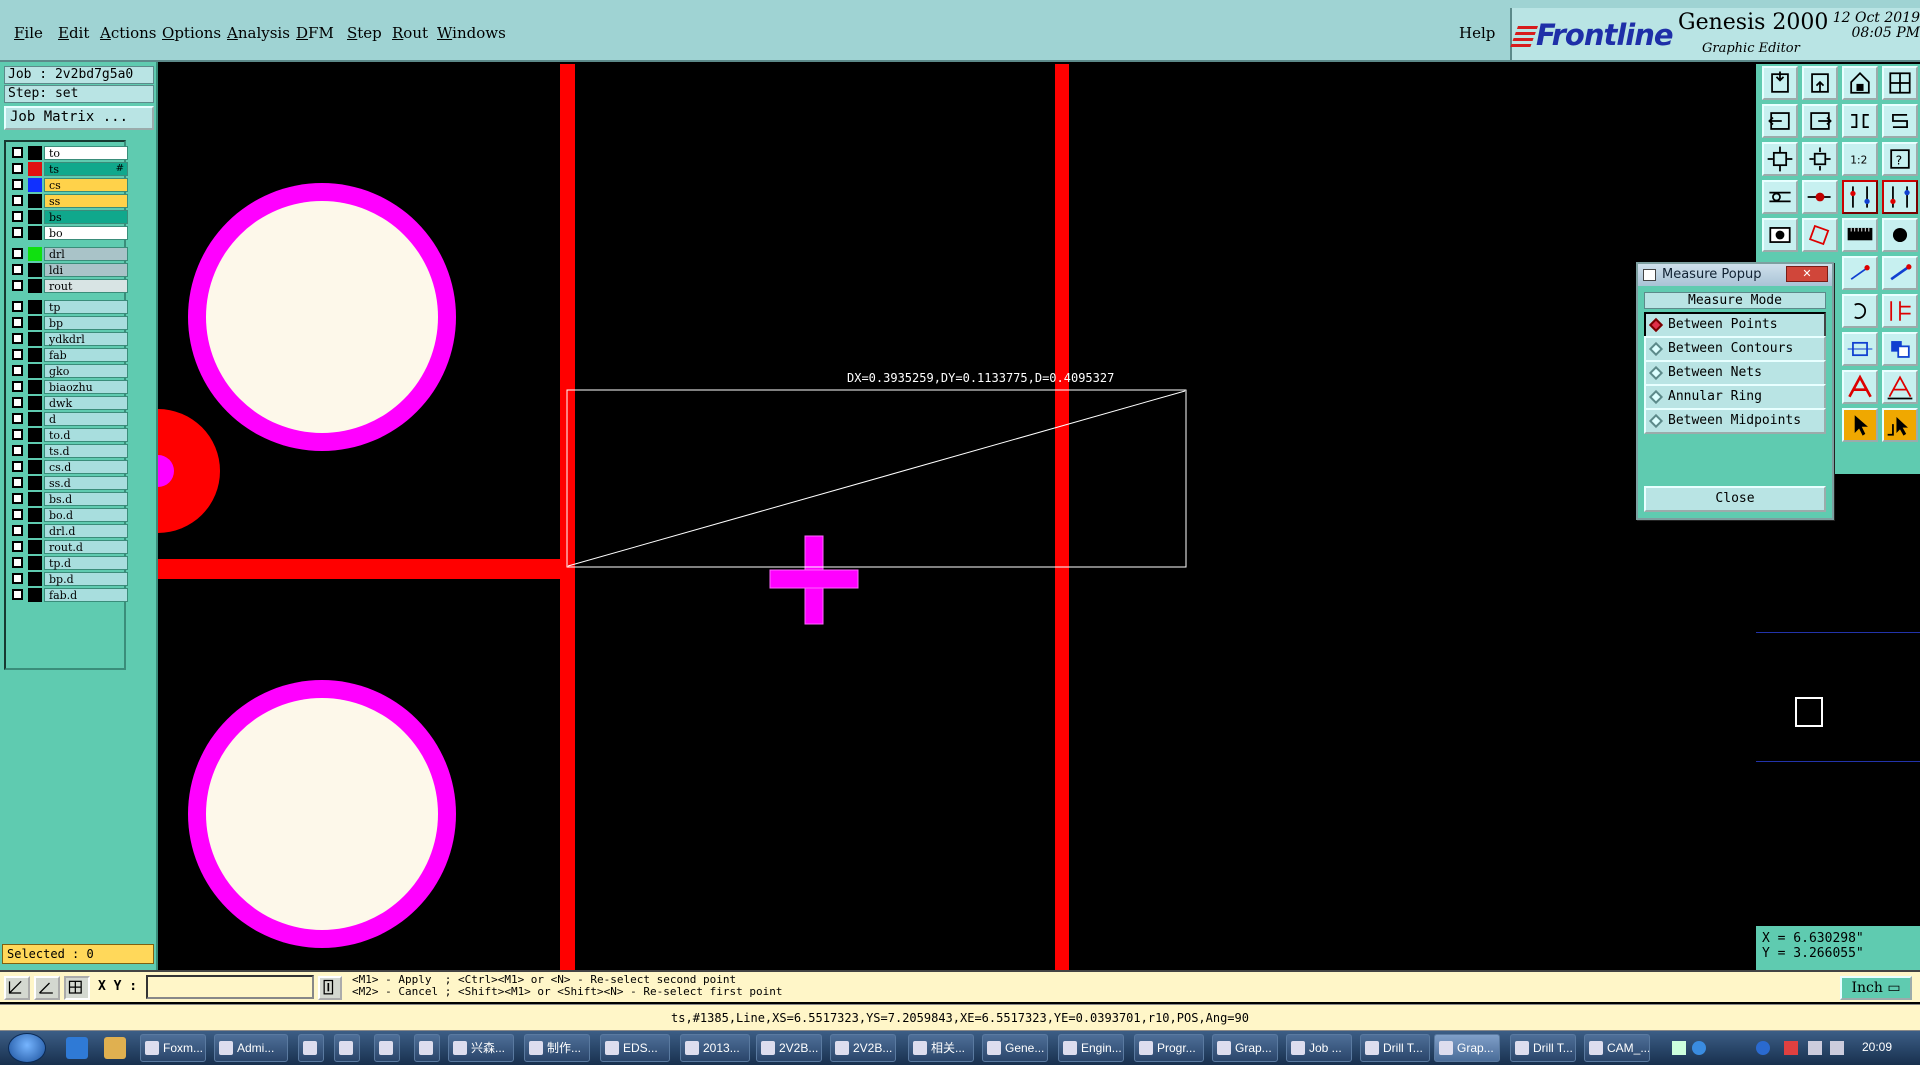 Image resolution: width=1920 pixels, height=1065 pixels. What do you see at coordinates (230, 987) in the screenshot?
I see `xy-input` at bounding box center [230, 987].